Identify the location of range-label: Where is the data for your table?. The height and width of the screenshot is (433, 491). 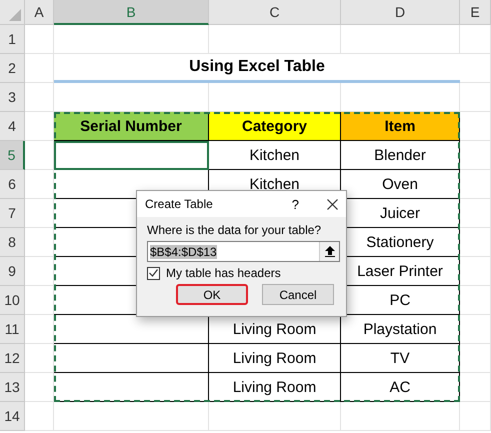
(234, 230).